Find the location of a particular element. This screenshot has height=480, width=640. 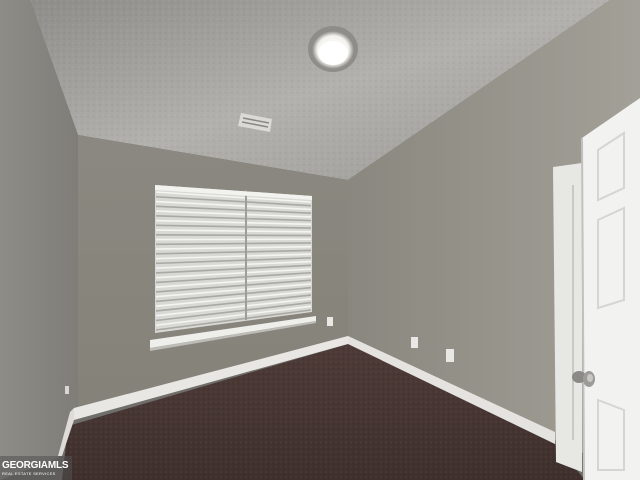

georgiamls-watermark: GEORGIAMLS REAL ESTATE SERVICES is located at coordinates (36, 468).